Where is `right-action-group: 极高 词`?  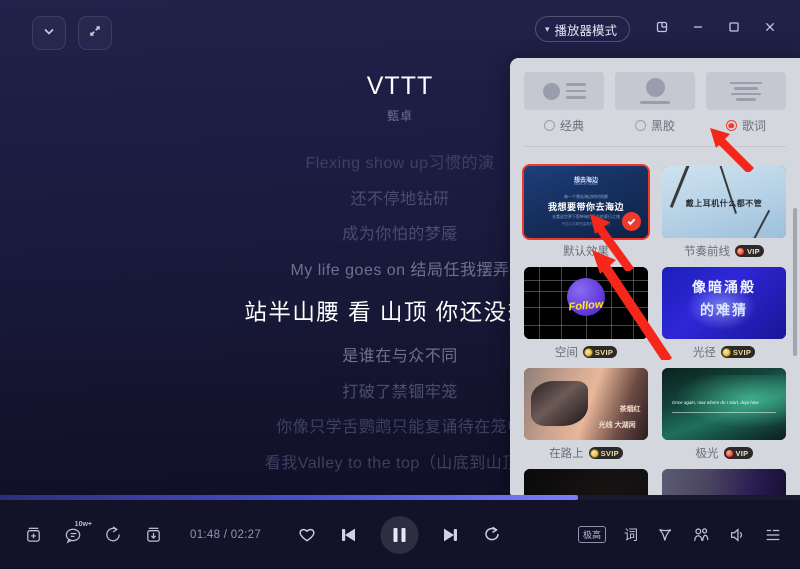 right-action-group: 极高 词 is located at coordinates (679, 535).